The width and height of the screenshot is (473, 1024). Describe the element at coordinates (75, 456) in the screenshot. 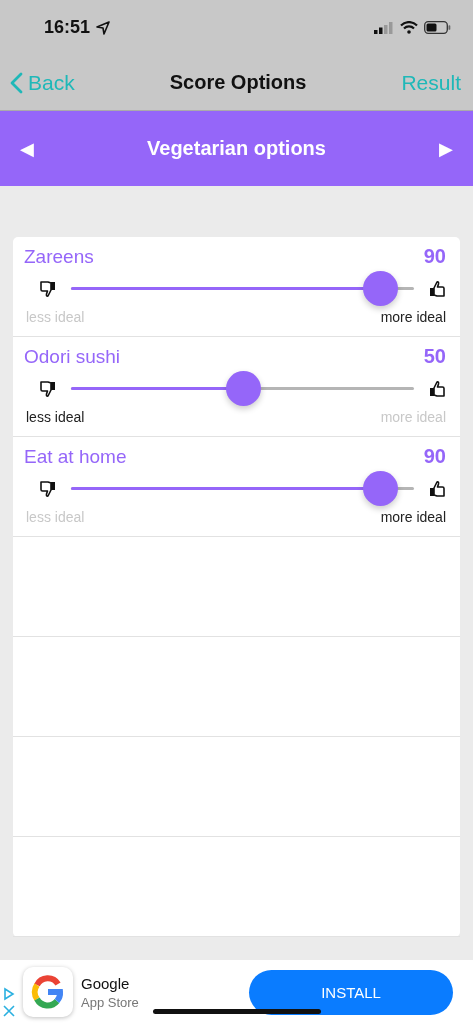

I see `option-name: Eat at home` at that location.